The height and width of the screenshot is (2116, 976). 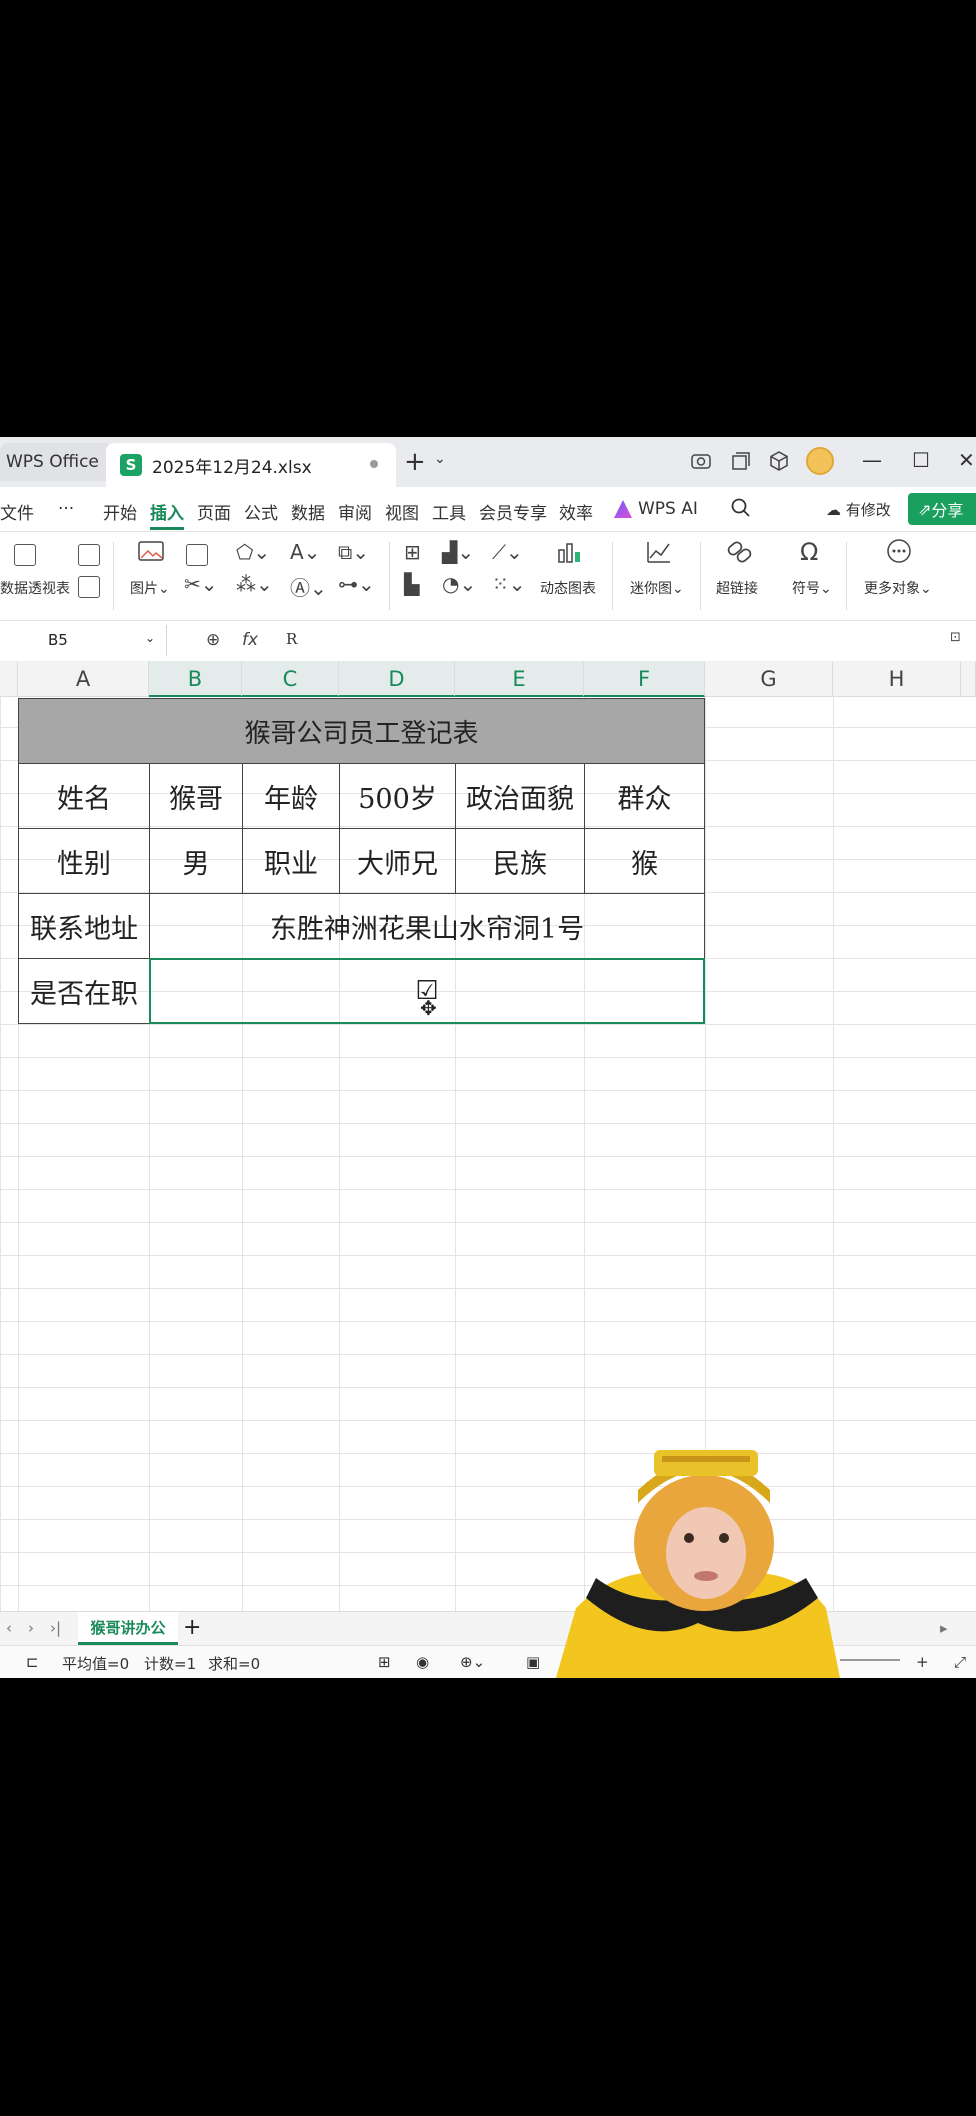 What do you see at coordinates (84, 926) in the screenshot?
I see `cell-a4: 联系地址` at bounding box center [84, 926].